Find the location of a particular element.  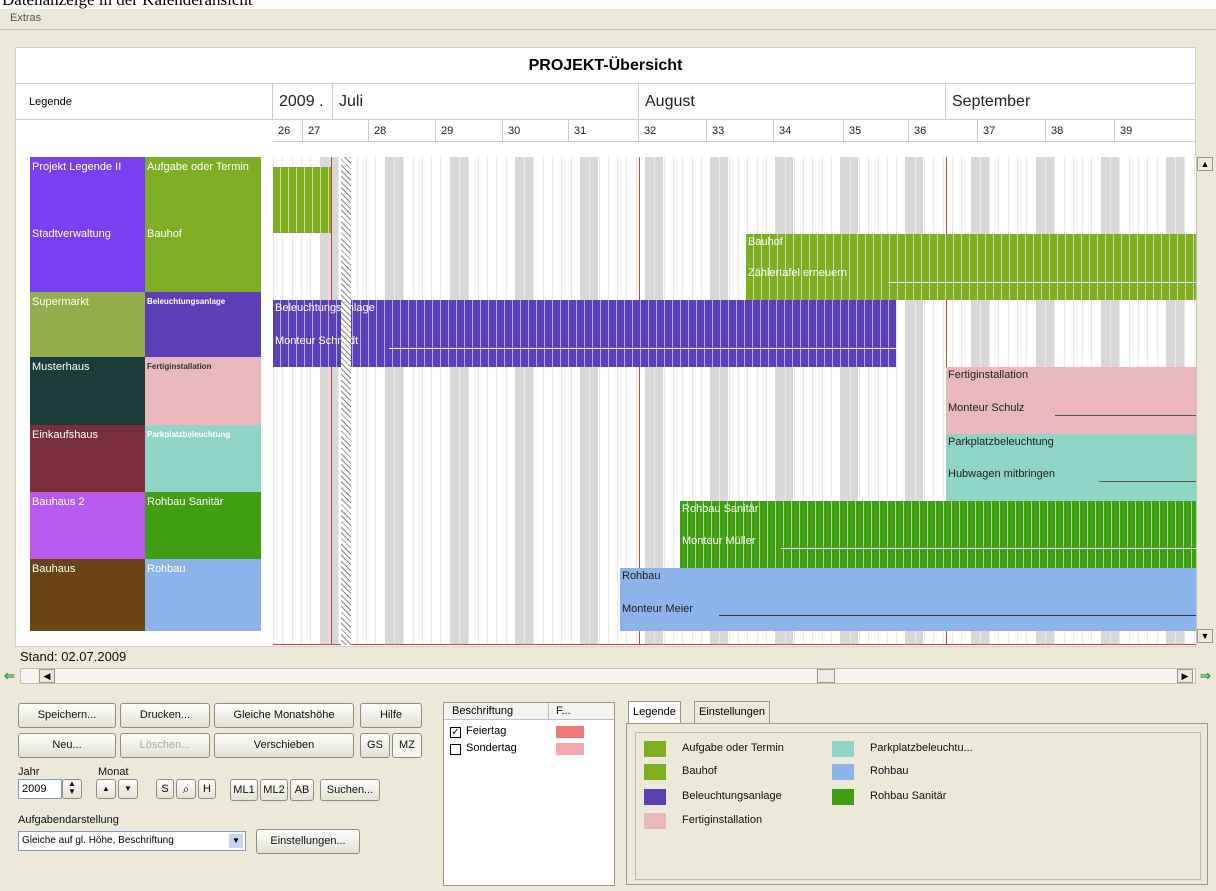

legend-project-cell: Bauhaus is located at coordinates (87, 595).